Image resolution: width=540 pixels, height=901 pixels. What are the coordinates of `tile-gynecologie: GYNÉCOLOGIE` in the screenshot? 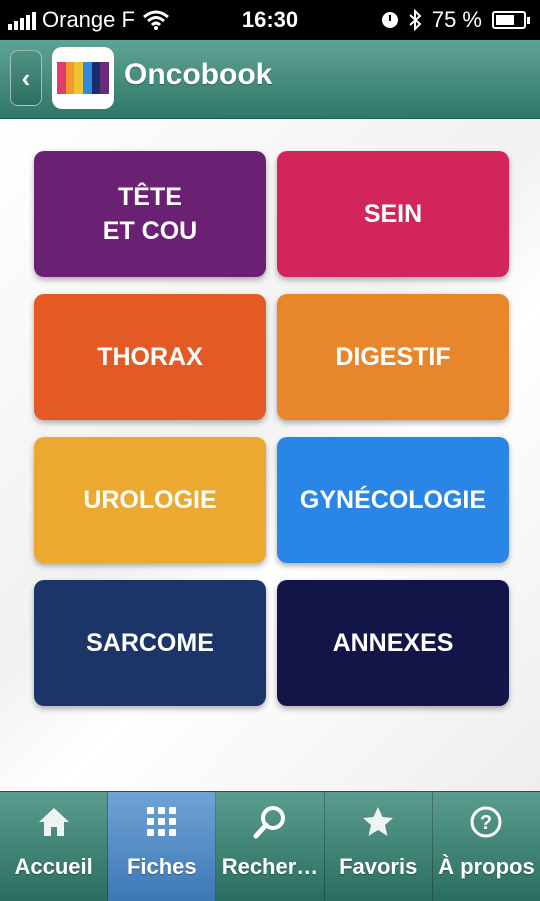 It's located at (393, 500).